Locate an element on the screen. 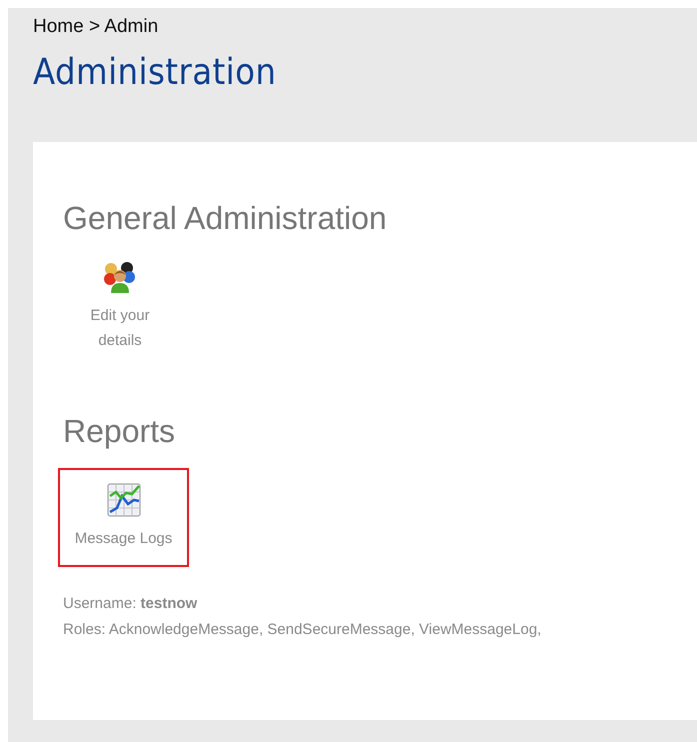  section-heading: Reports is located at coordinates (119, 431).